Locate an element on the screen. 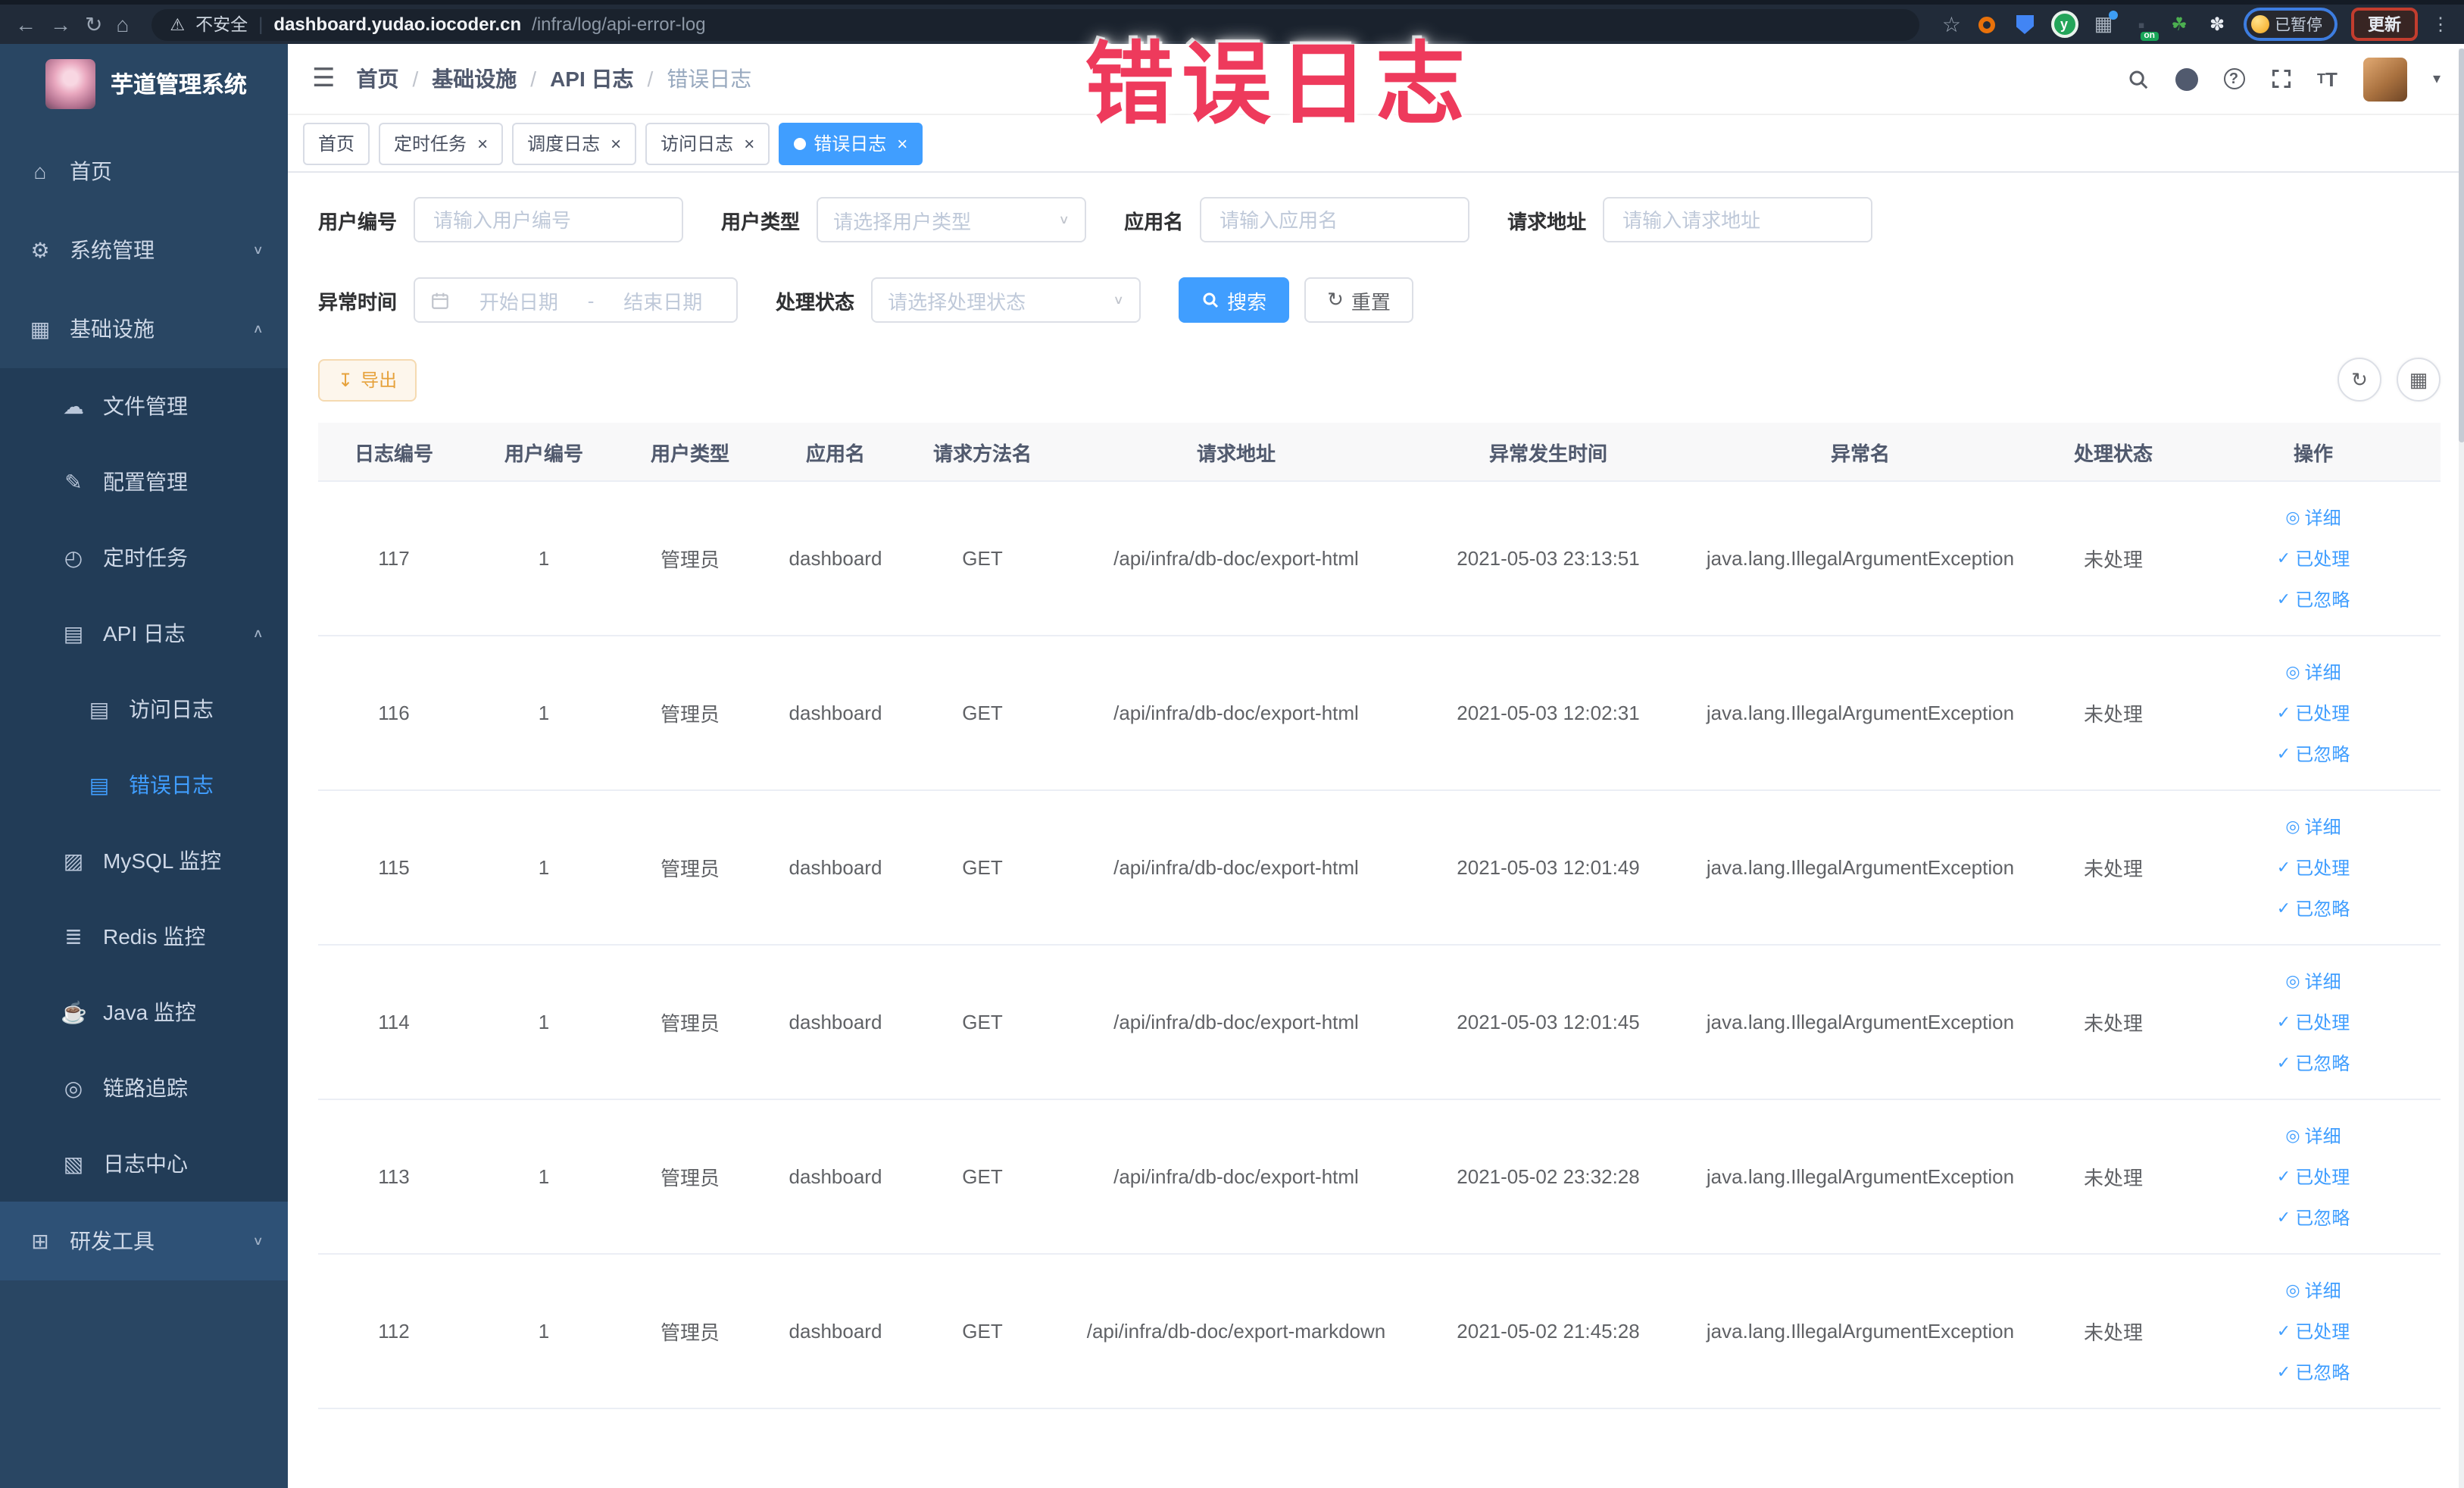  sidebar-item-dev-tools: ⊞ 研发工具 ∨ is located at coordinates (144, 1241).